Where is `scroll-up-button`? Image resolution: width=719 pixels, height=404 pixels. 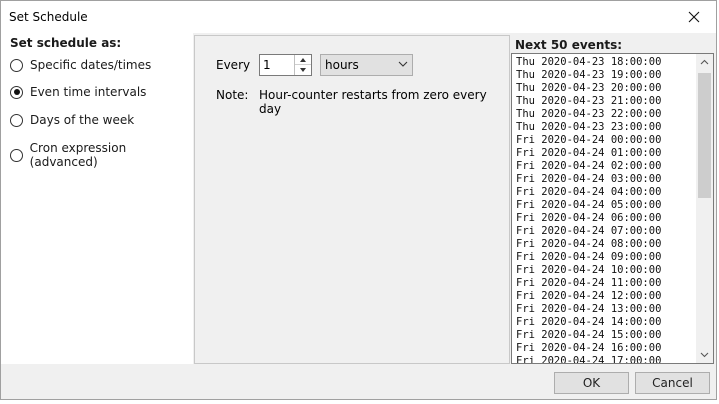 scroll-up-button is located at coordinates (704, 62).